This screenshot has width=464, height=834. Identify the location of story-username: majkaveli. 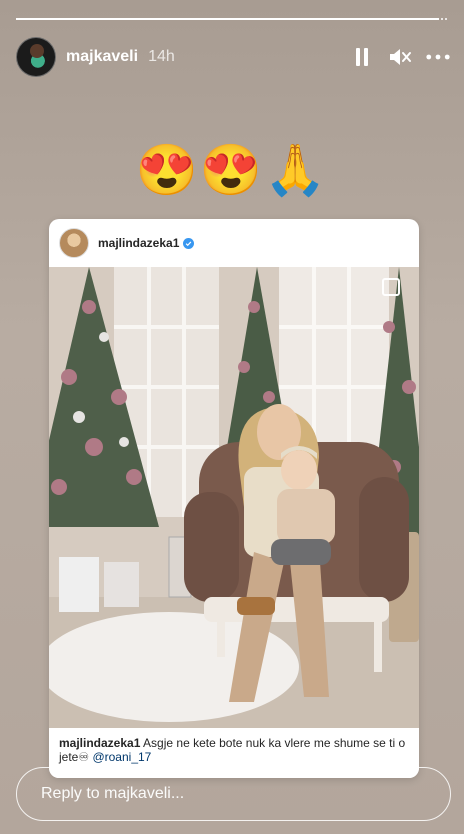
(102, 57).